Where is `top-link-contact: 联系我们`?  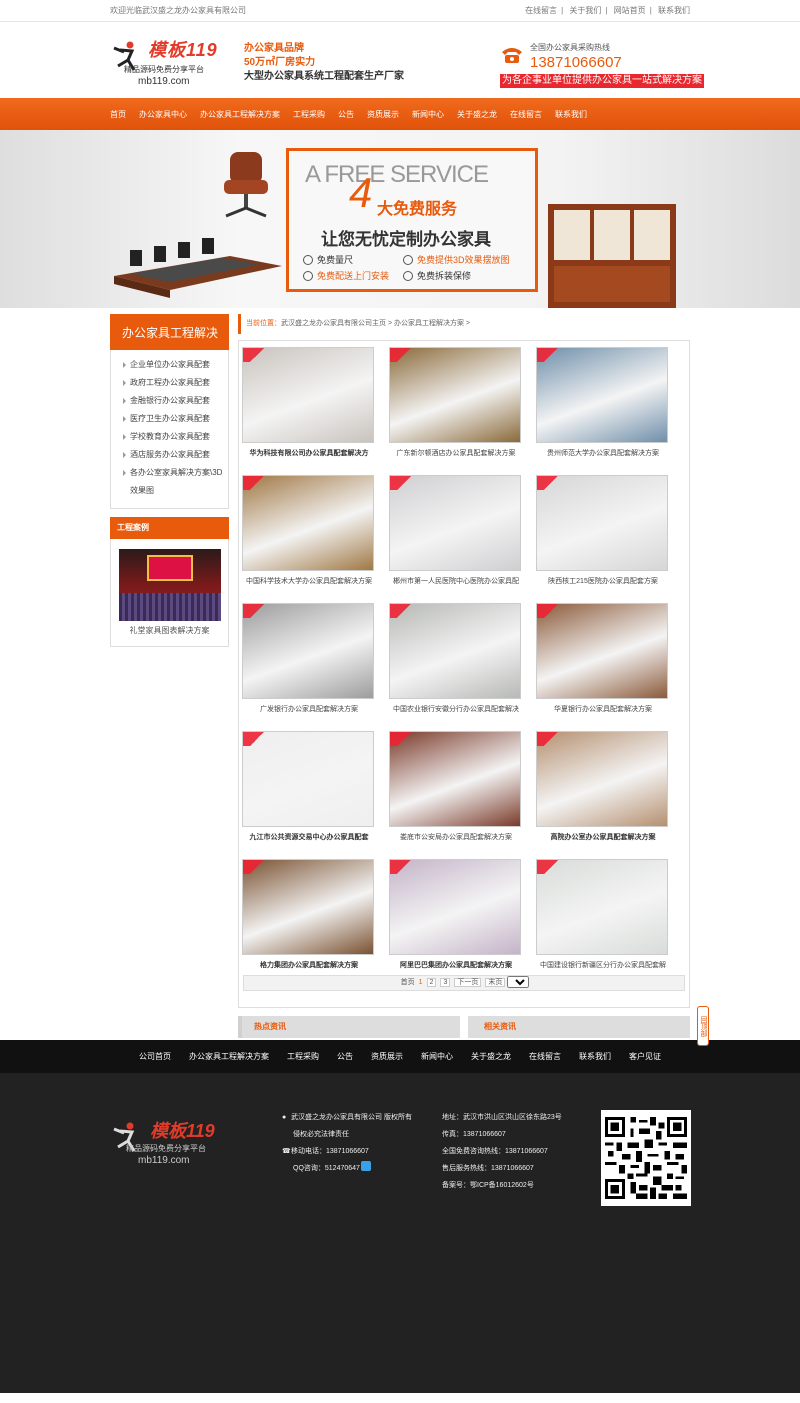
top-link-contact: 联系我们 is located at coordinates (674, 10).